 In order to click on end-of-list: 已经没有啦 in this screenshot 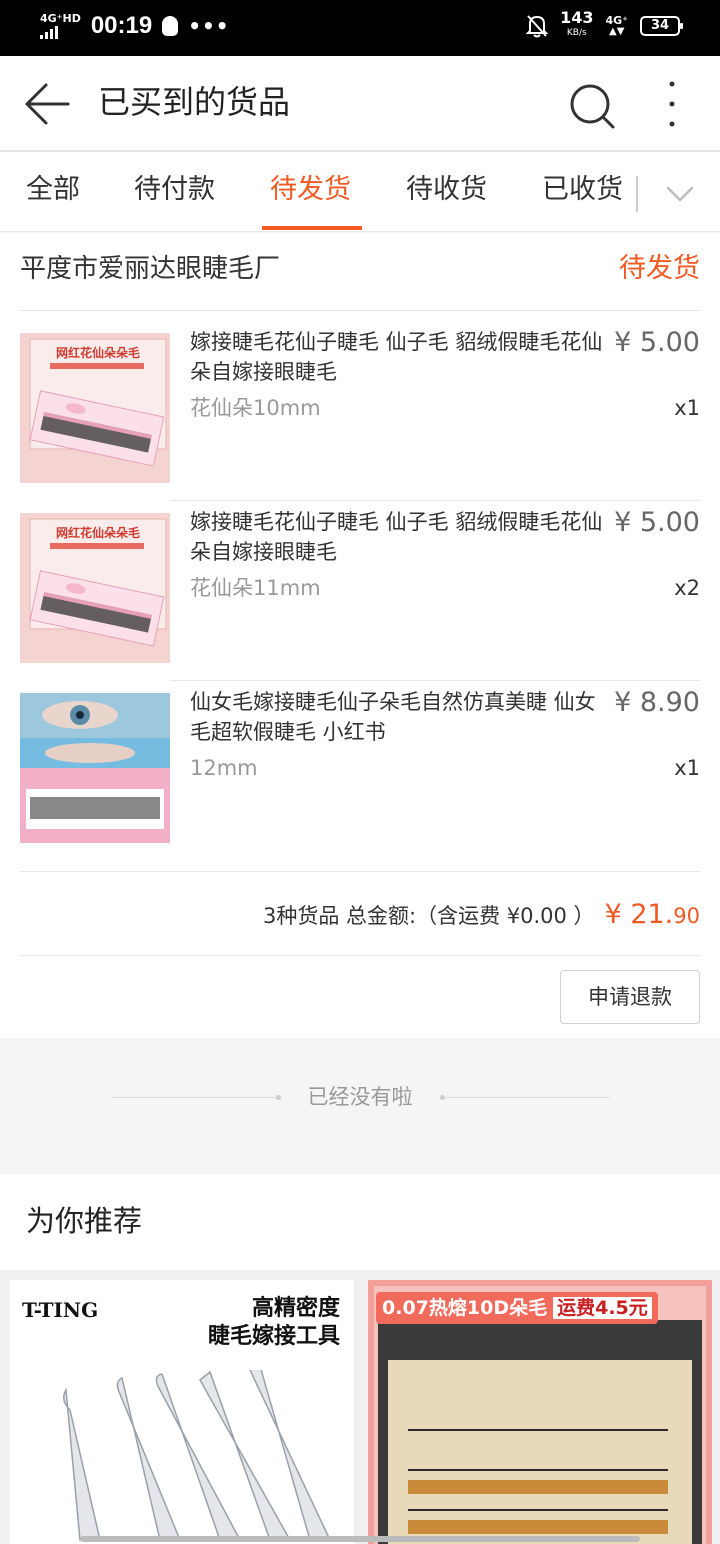, I will do `click(360, 1097)`.